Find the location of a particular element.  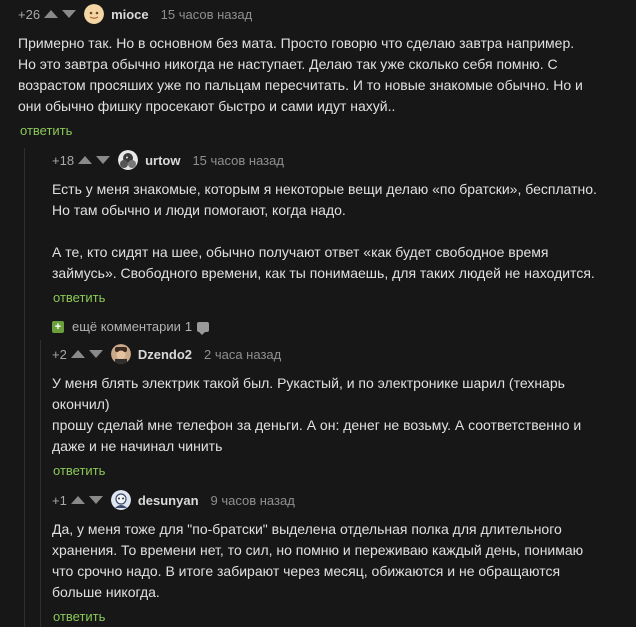

more-comments-label: ещё комментарии is located at coordinates (126, 326).